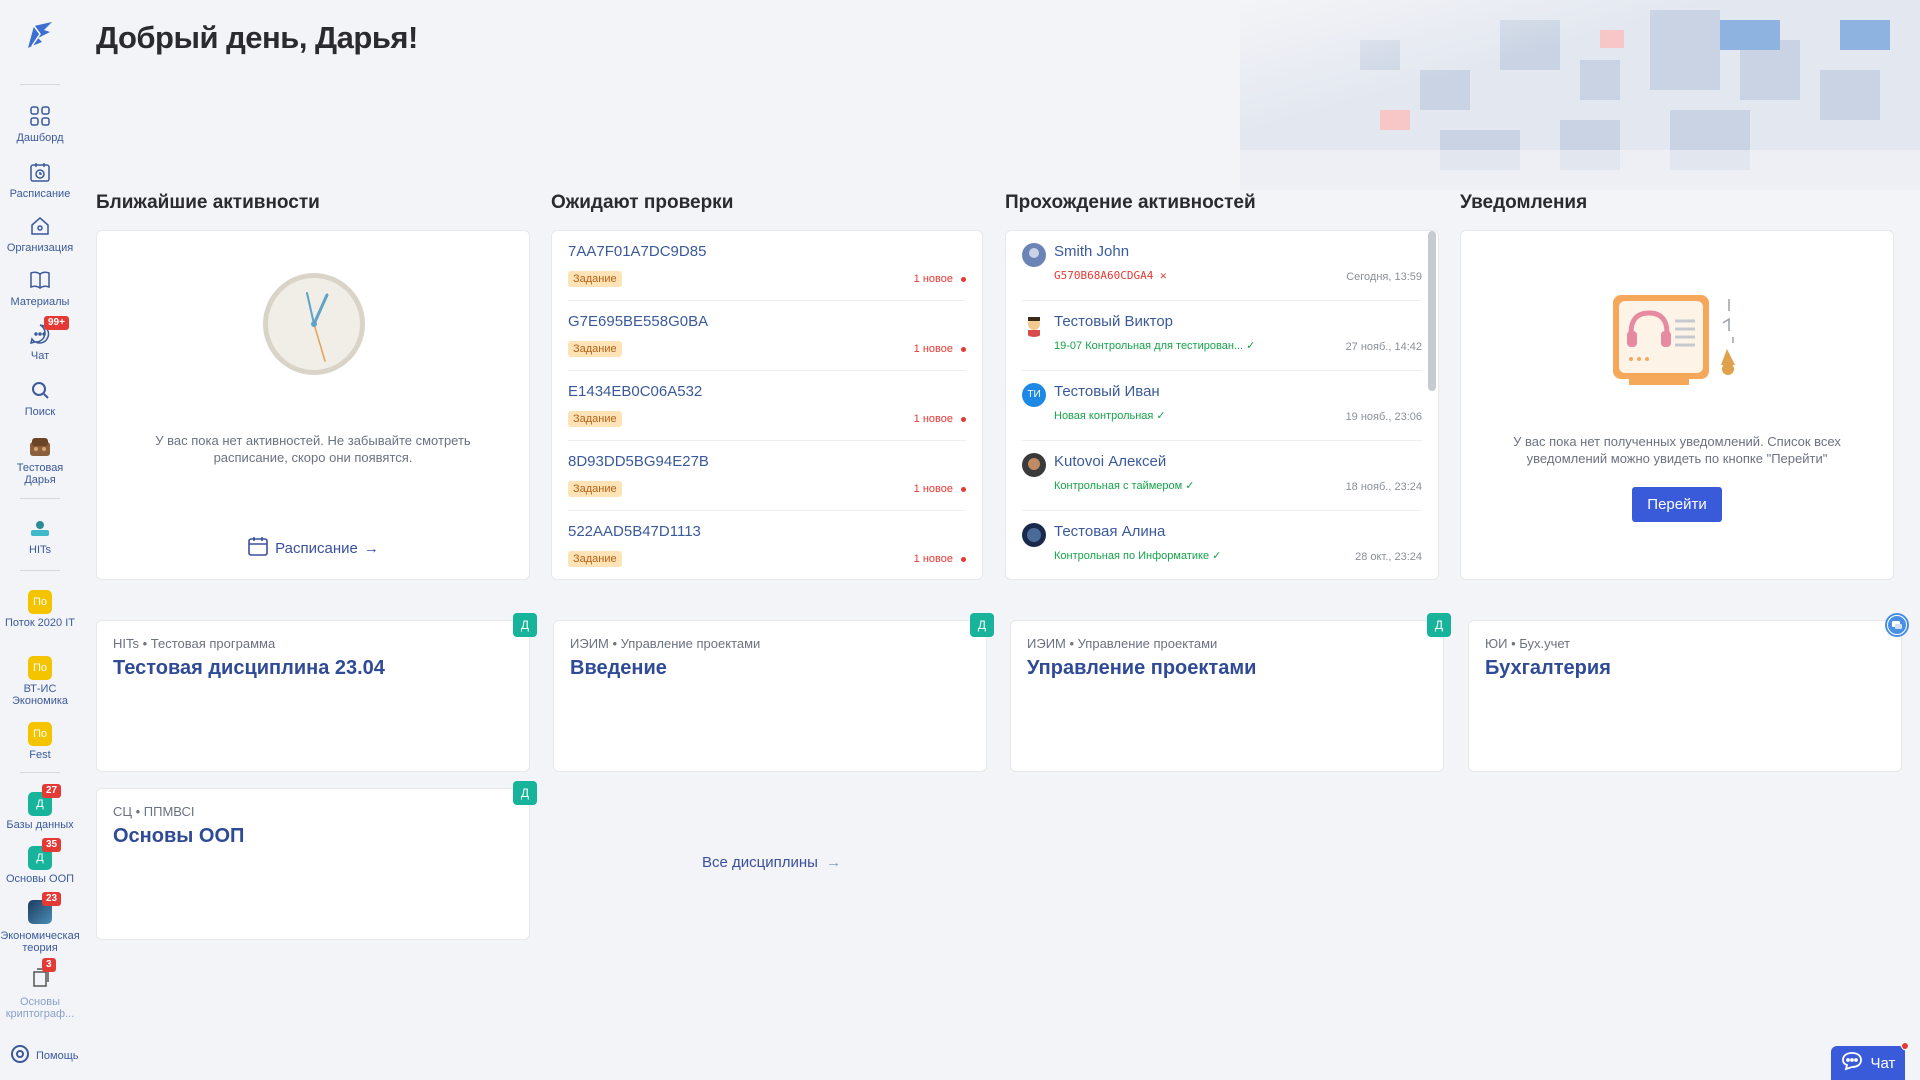 The image size is (1920, 1080). I want to click on sidebar-item-label: HITs, so click(40, 550).